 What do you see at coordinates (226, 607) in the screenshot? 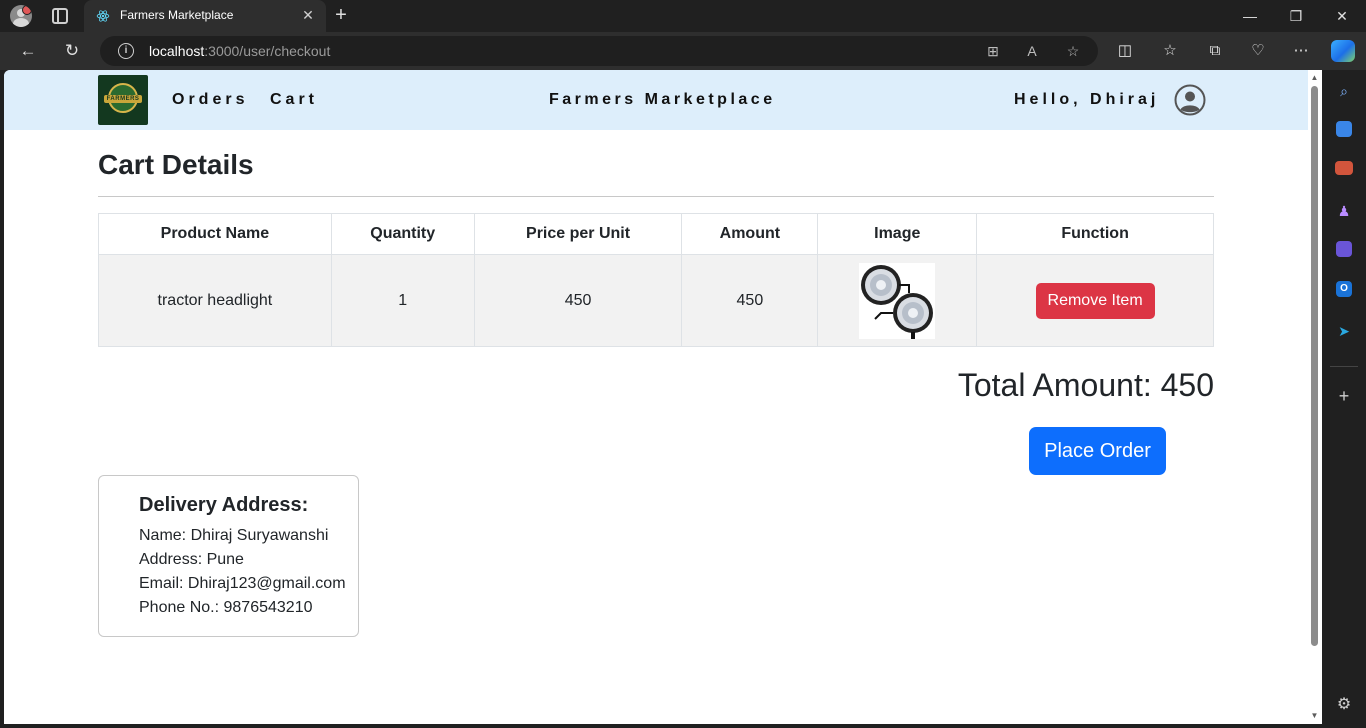
I see `delivery-phone: Phone No.: 9876543210` at bounding box center [226, 607].